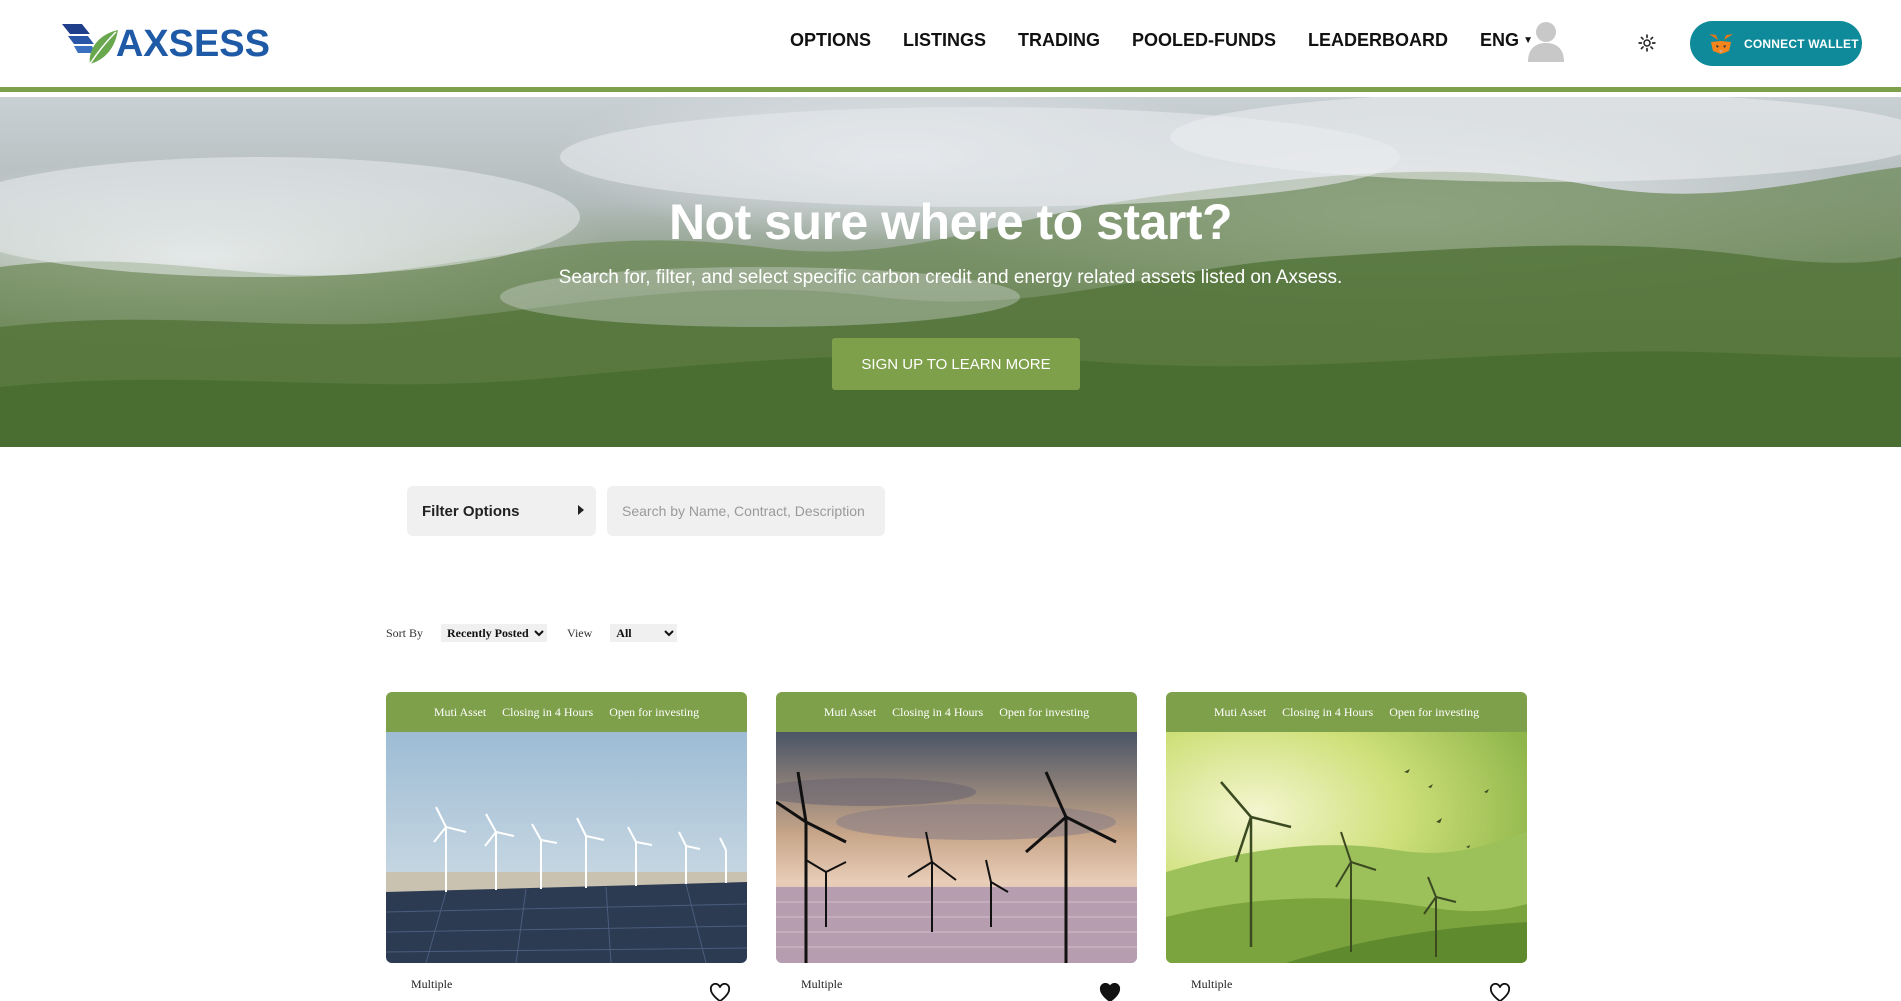 The width and height of the screenshot is (1901, 1001). What do you see at coordinates (192, 43) in the screenshot?
I see `logo-text: AXSESS` at bounding box center [192, 43].